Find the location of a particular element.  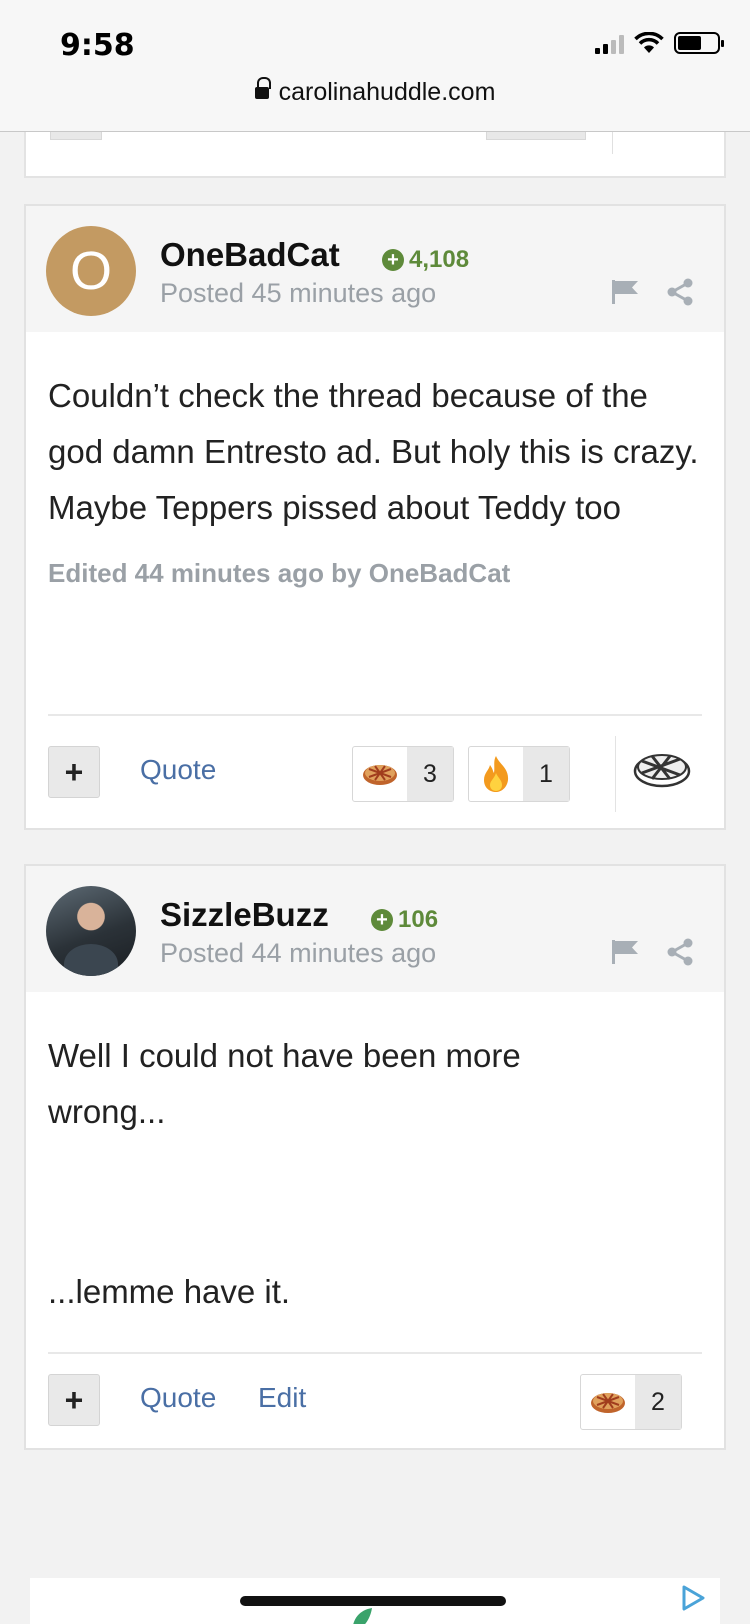

ad-logo-icon is located at coordinates (362, 1616).